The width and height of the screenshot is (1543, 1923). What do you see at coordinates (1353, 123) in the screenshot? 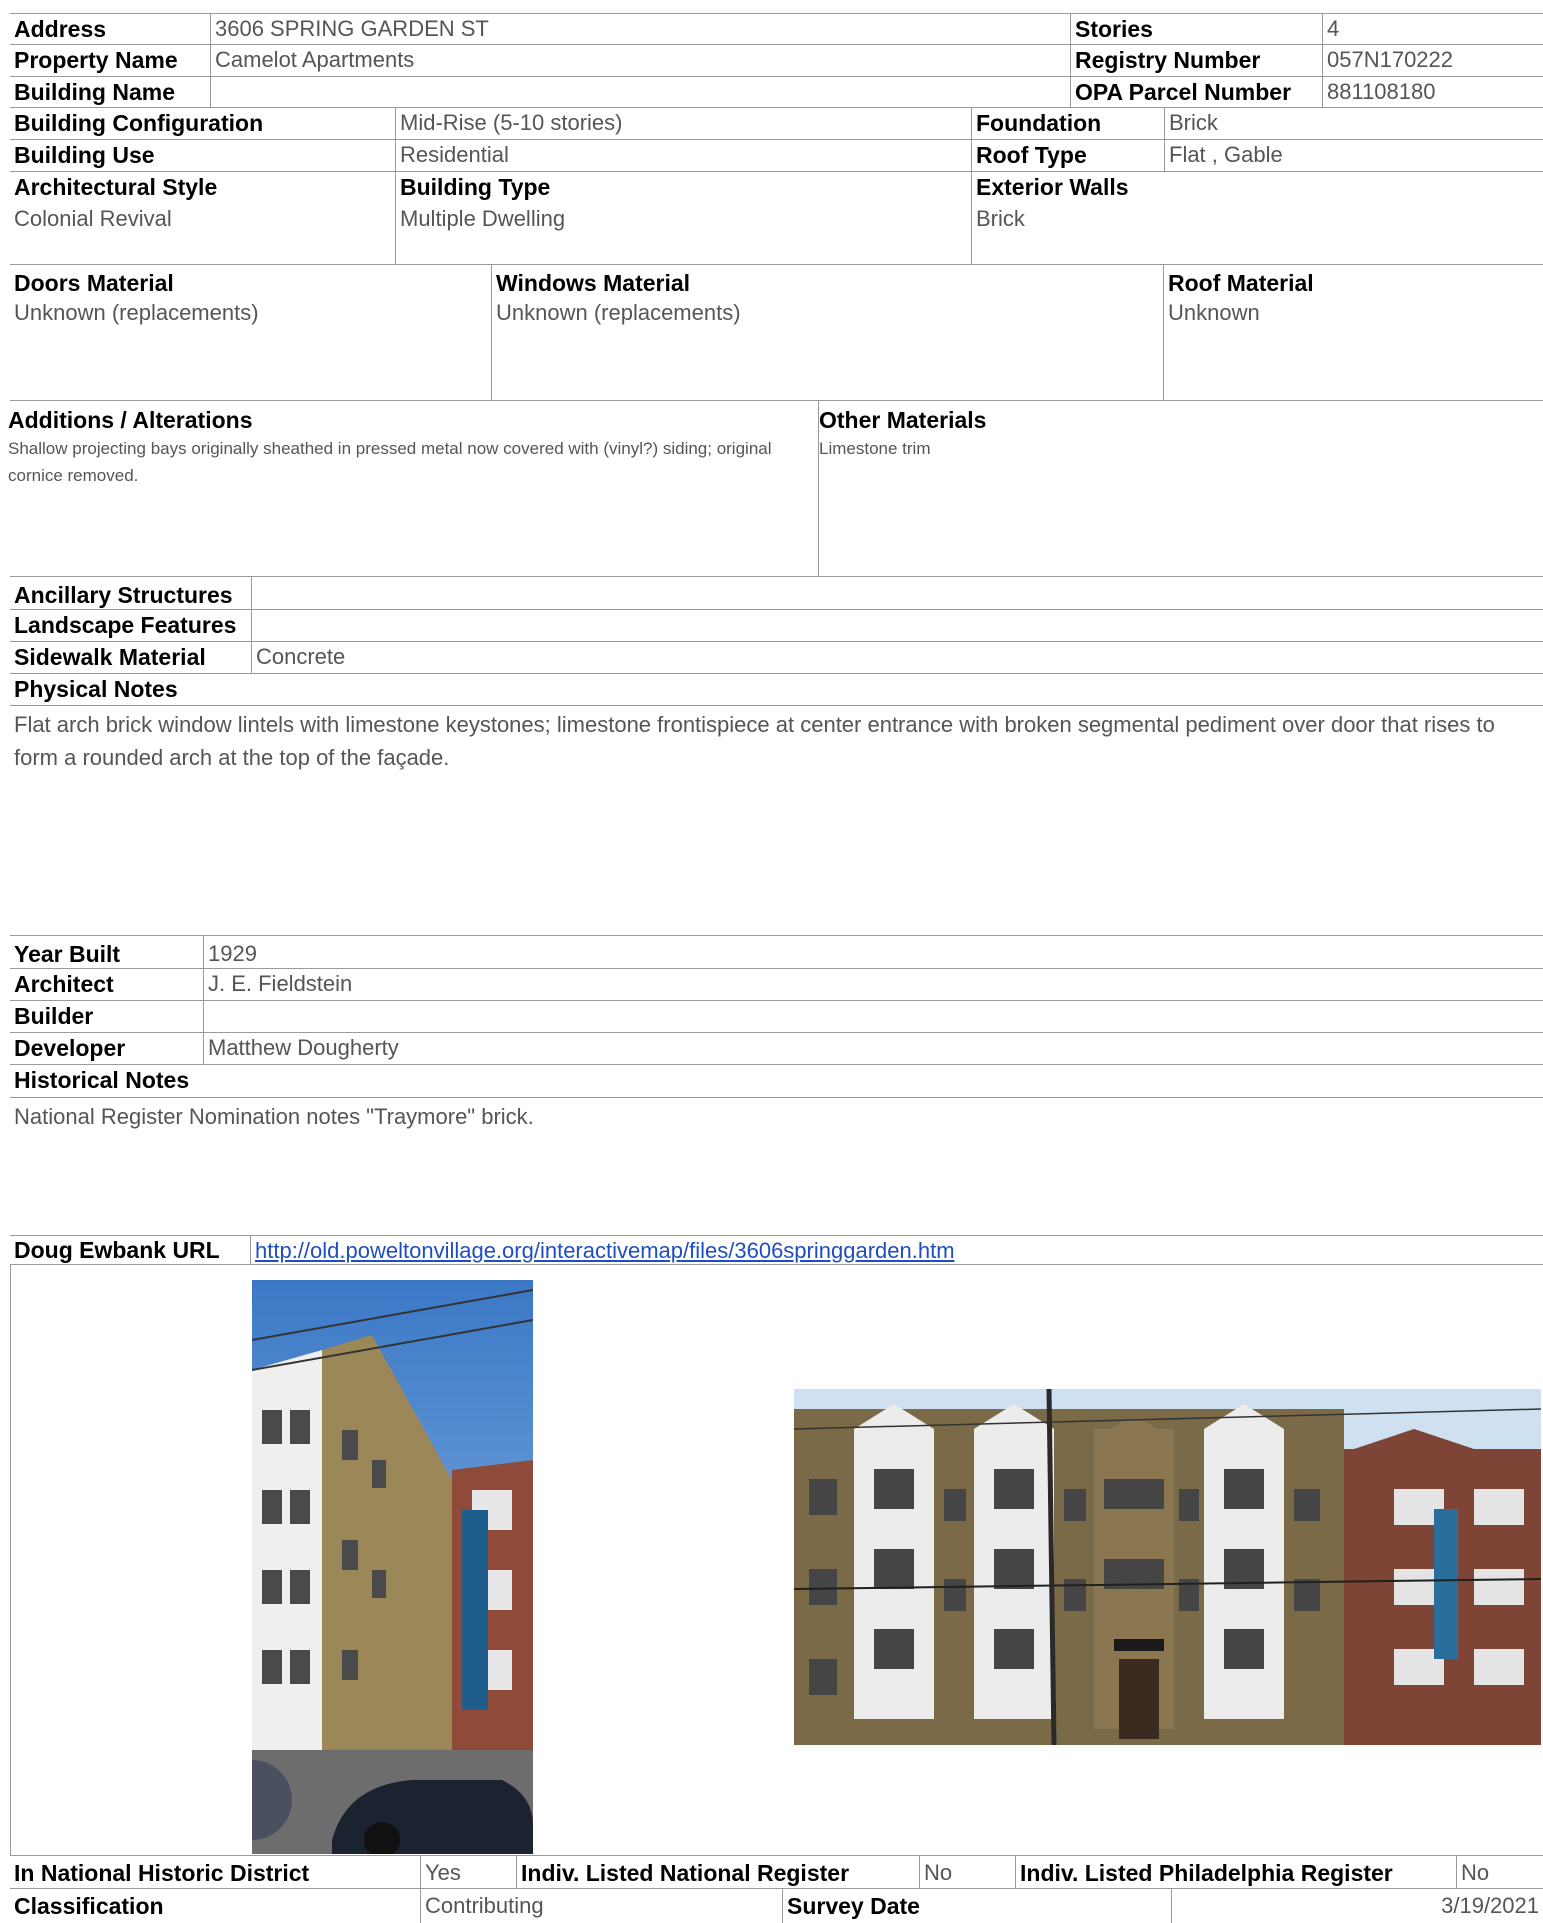
I see `foundation-value: Brick` at bounding box center [1353, 123].